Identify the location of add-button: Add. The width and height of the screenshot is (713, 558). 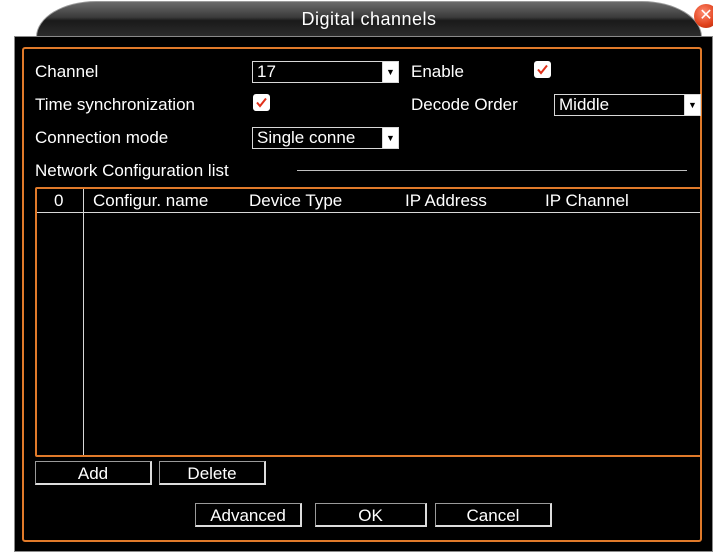
(93, 473).